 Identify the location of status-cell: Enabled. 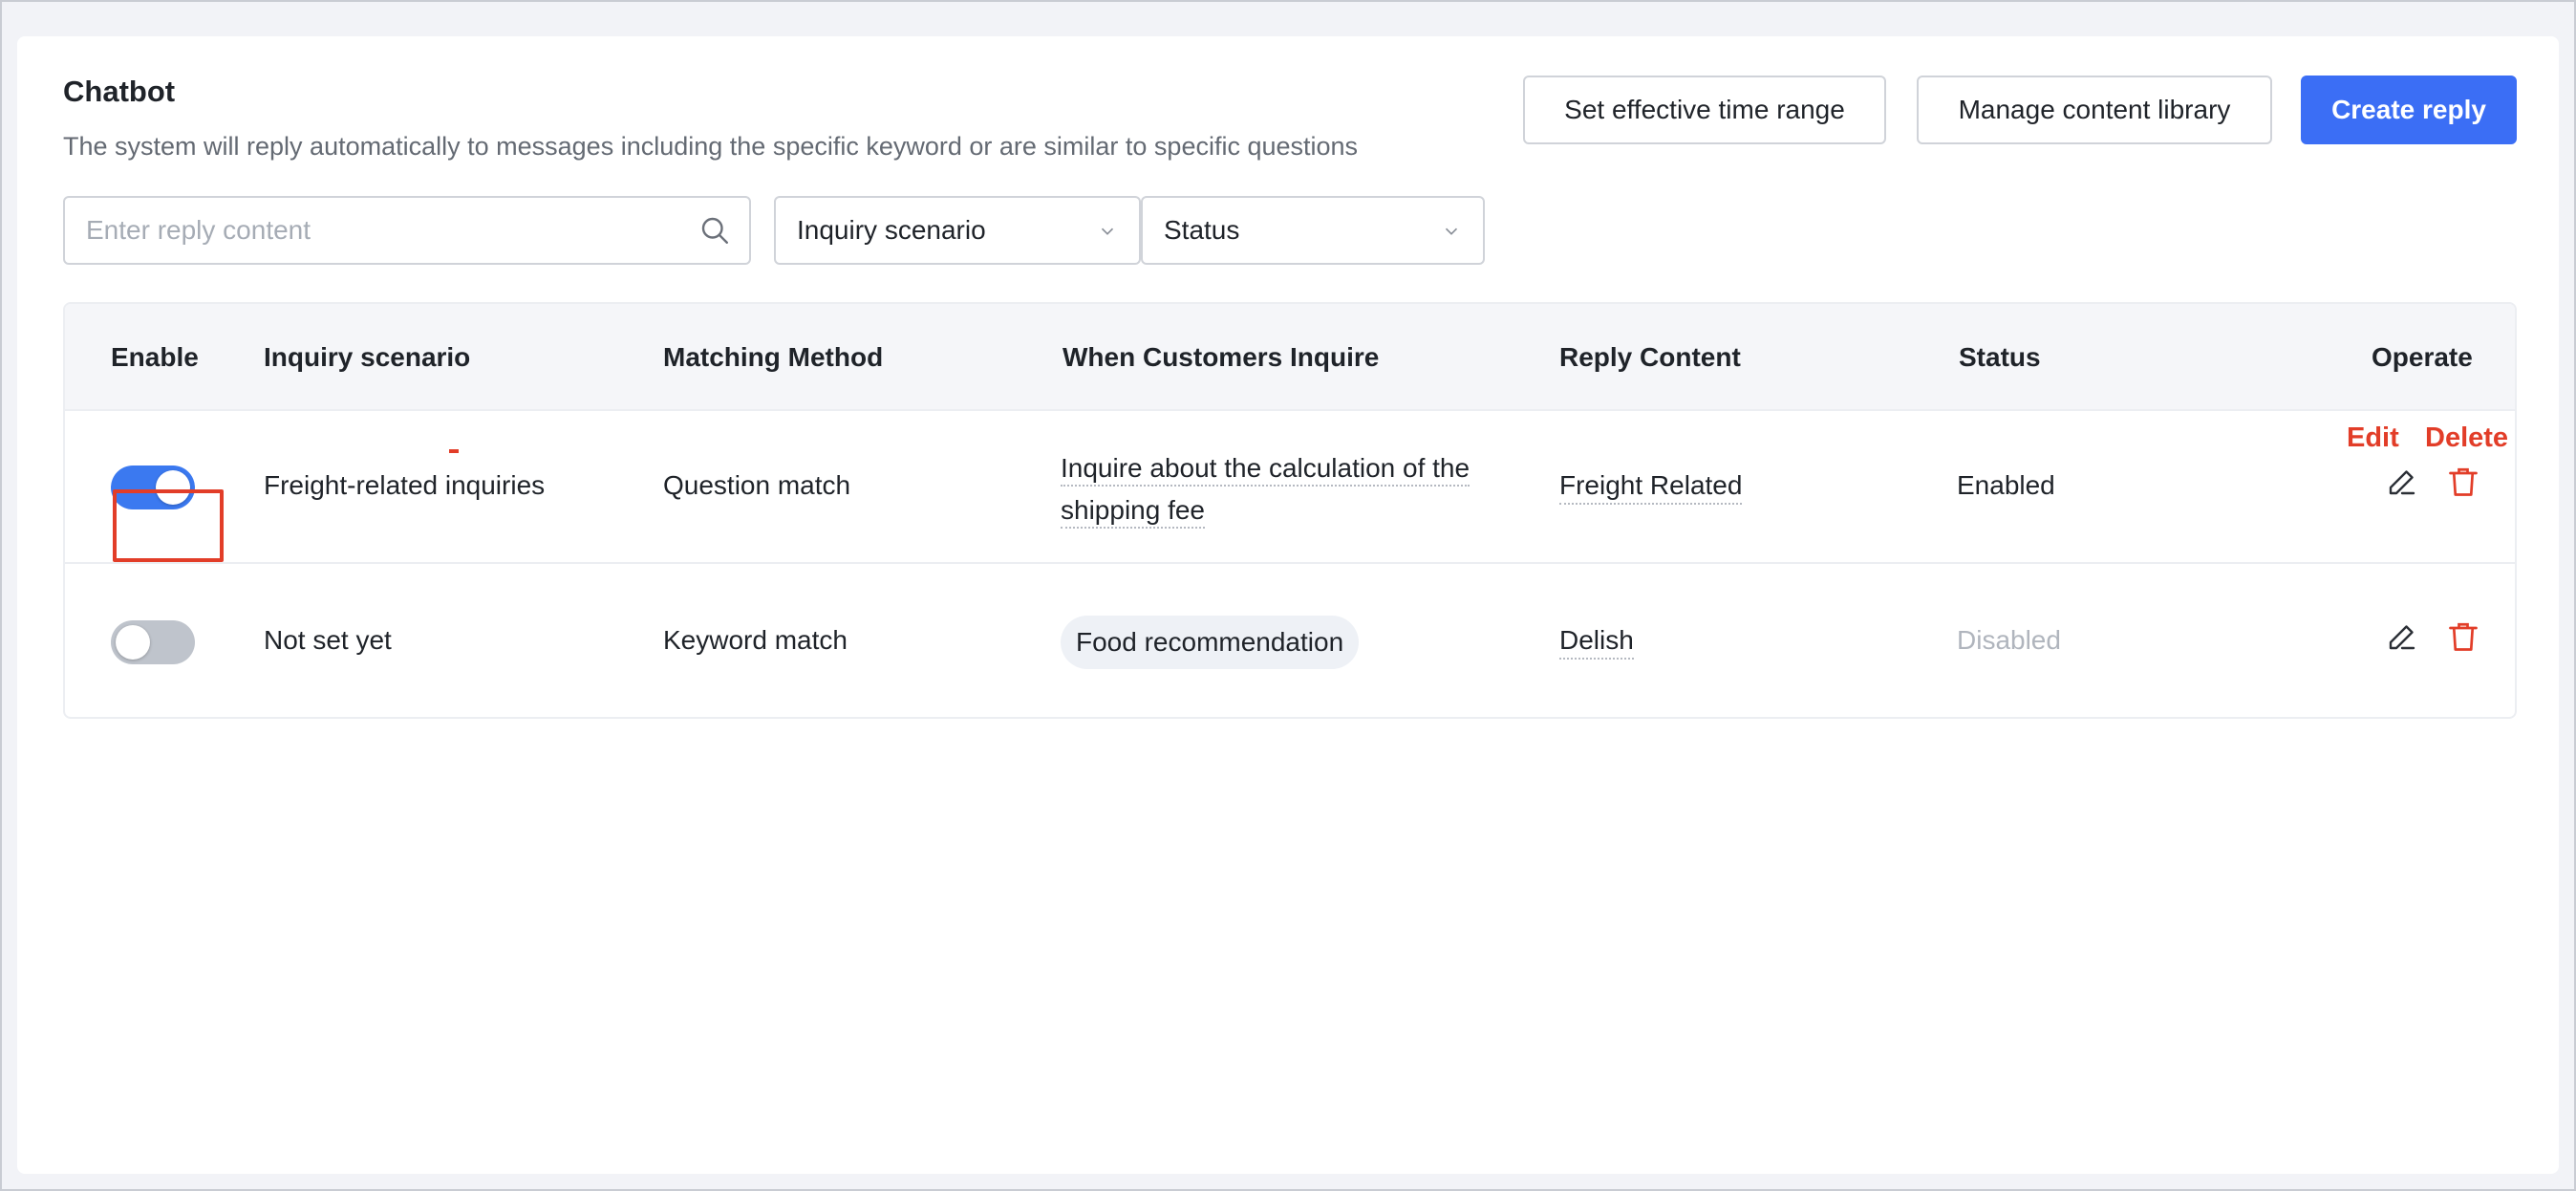
(2006, 485).